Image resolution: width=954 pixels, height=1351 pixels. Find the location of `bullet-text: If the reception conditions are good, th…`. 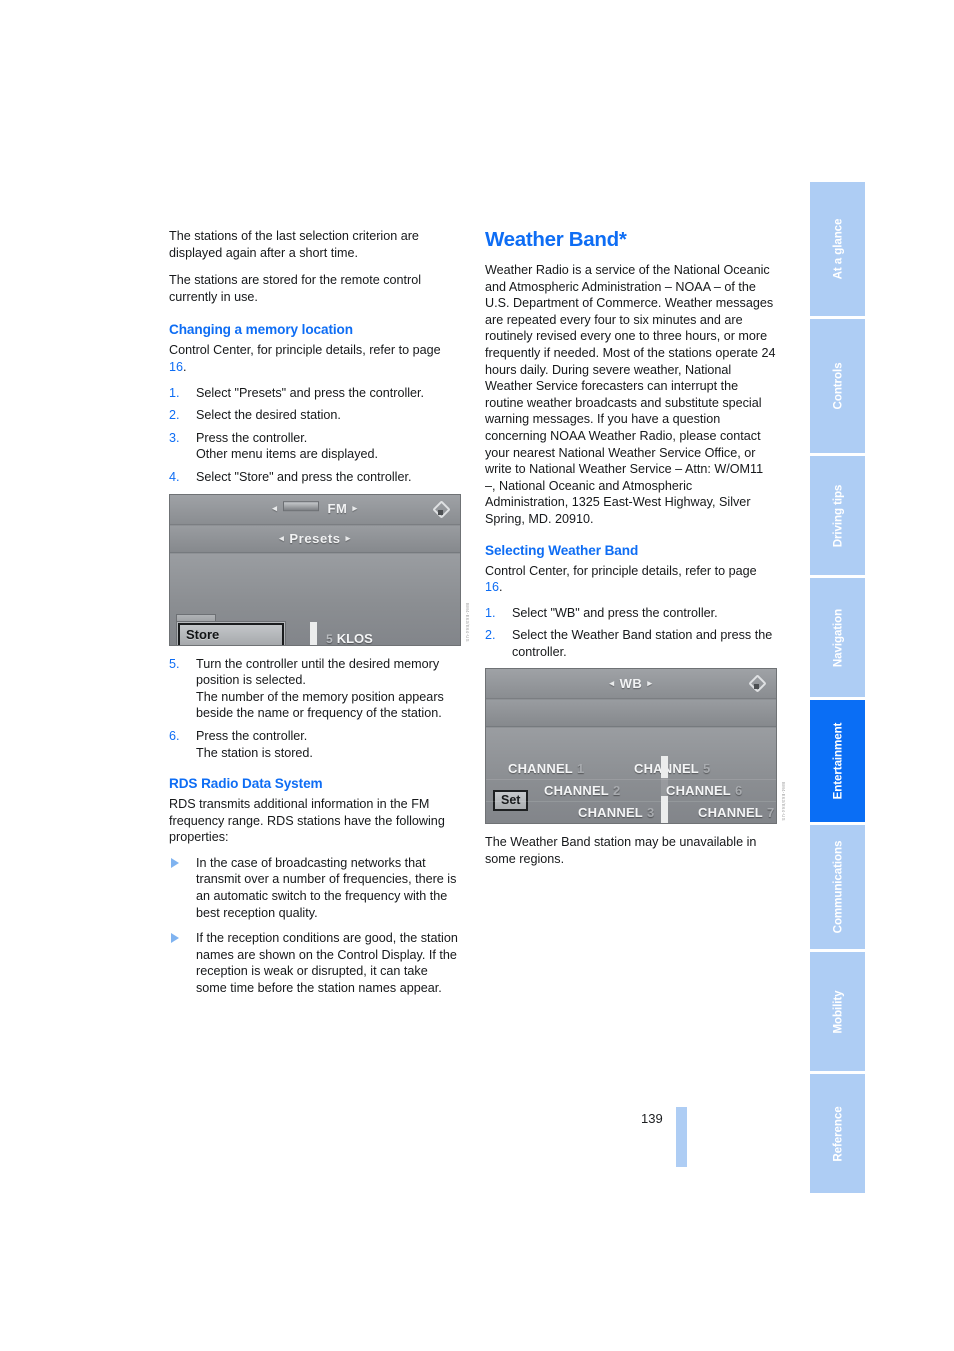

bullet-text: If the reception conditions are good, th… is located at coordinates (327, 963).